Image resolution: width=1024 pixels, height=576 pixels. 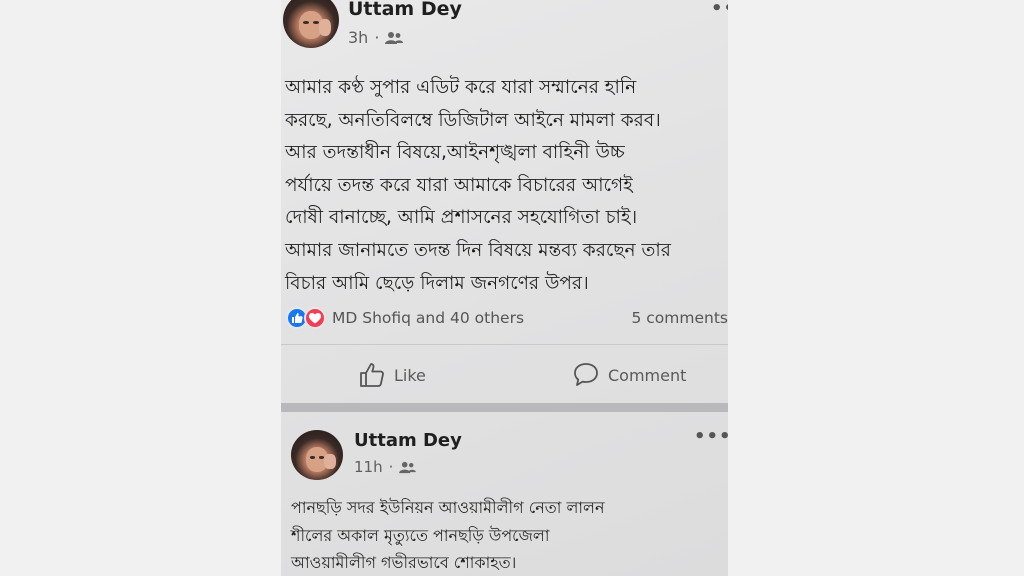 What do you see at coordinates (647, 375) in the screenshot?
I see `comment-label: Comment` at bounding box center [647, 375].